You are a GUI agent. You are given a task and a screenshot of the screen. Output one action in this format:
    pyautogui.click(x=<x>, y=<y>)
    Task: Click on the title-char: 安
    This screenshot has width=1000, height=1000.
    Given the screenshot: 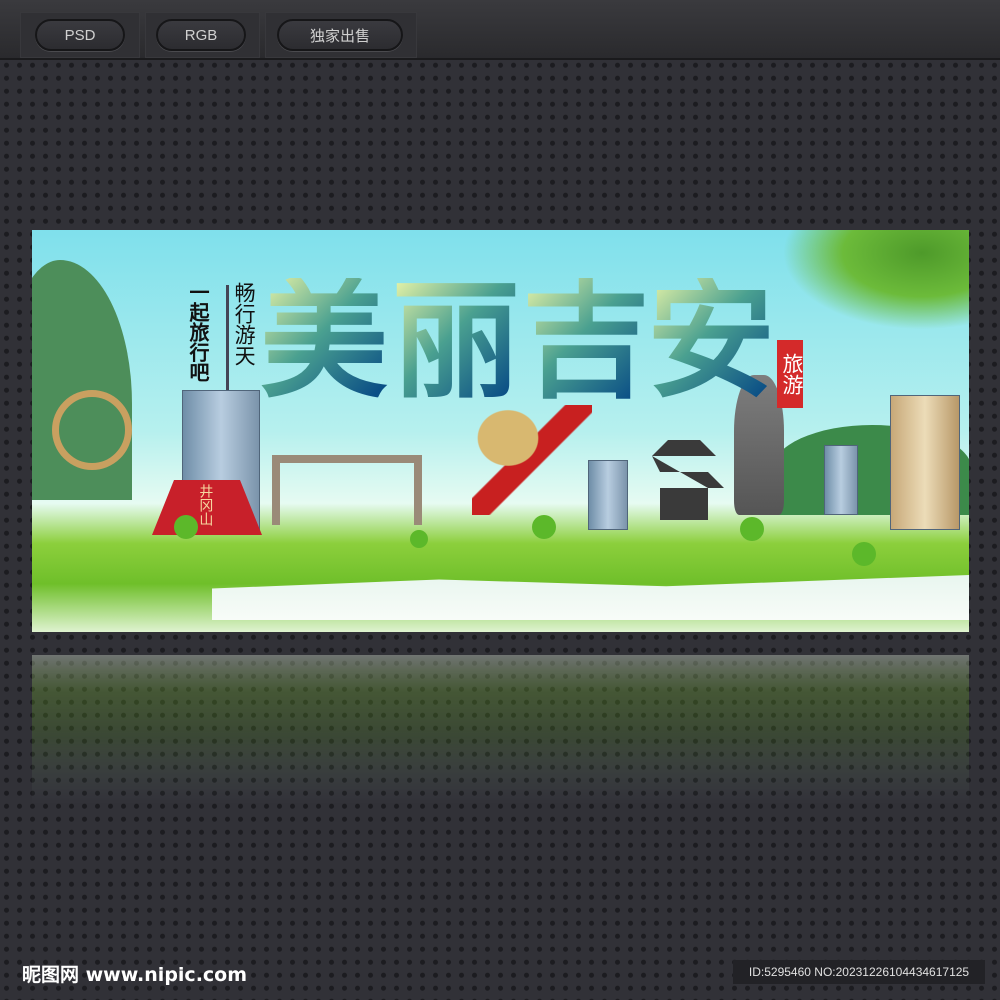 What is the action you would take?
    pyautogui.click(x=711, y=341)
    